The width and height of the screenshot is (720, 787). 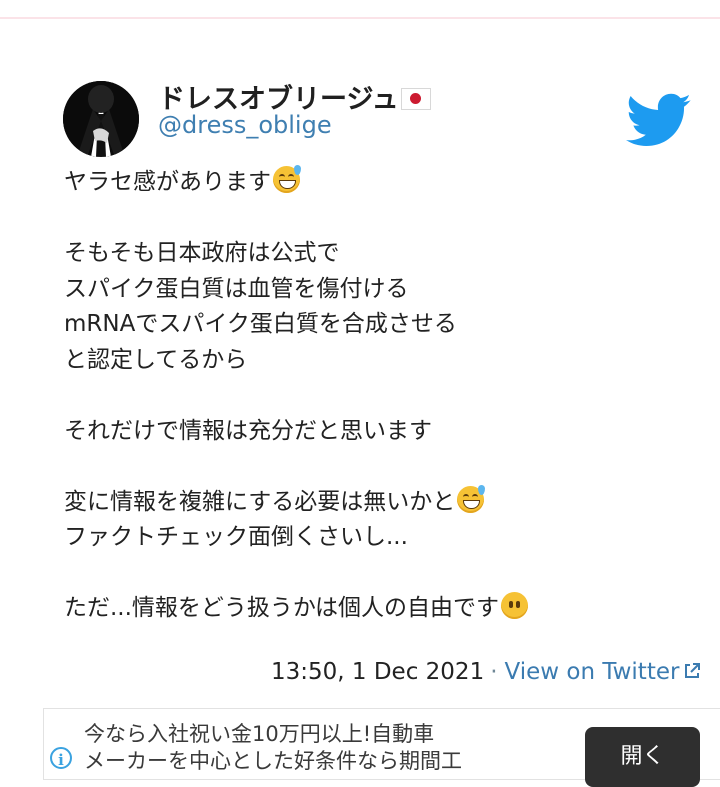 What do you see at coordinates (515, 605) in the screenshot?
I see `no-mouth-emoji` at bounding box center [515, 605].